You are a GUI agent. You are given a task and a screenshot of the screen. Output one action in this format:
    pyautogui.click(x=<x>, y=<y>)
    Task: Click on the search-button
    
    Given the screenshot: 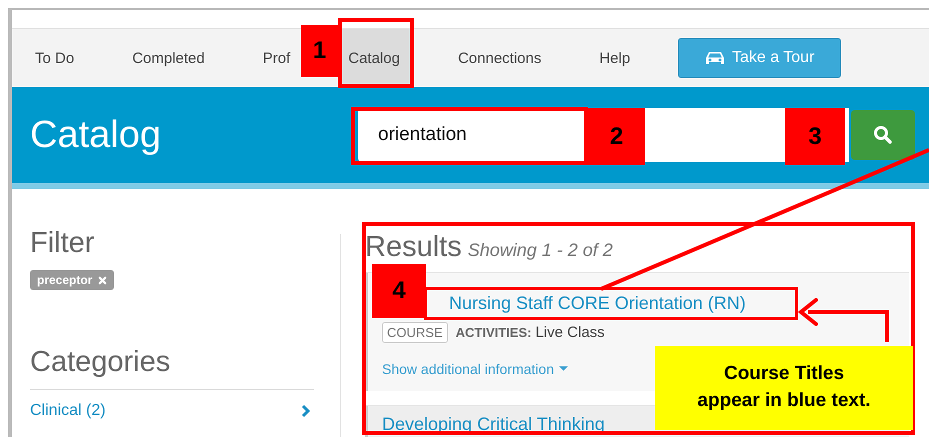 What is the action you would take?
    pyautogui.click(x=883, y=135)
    